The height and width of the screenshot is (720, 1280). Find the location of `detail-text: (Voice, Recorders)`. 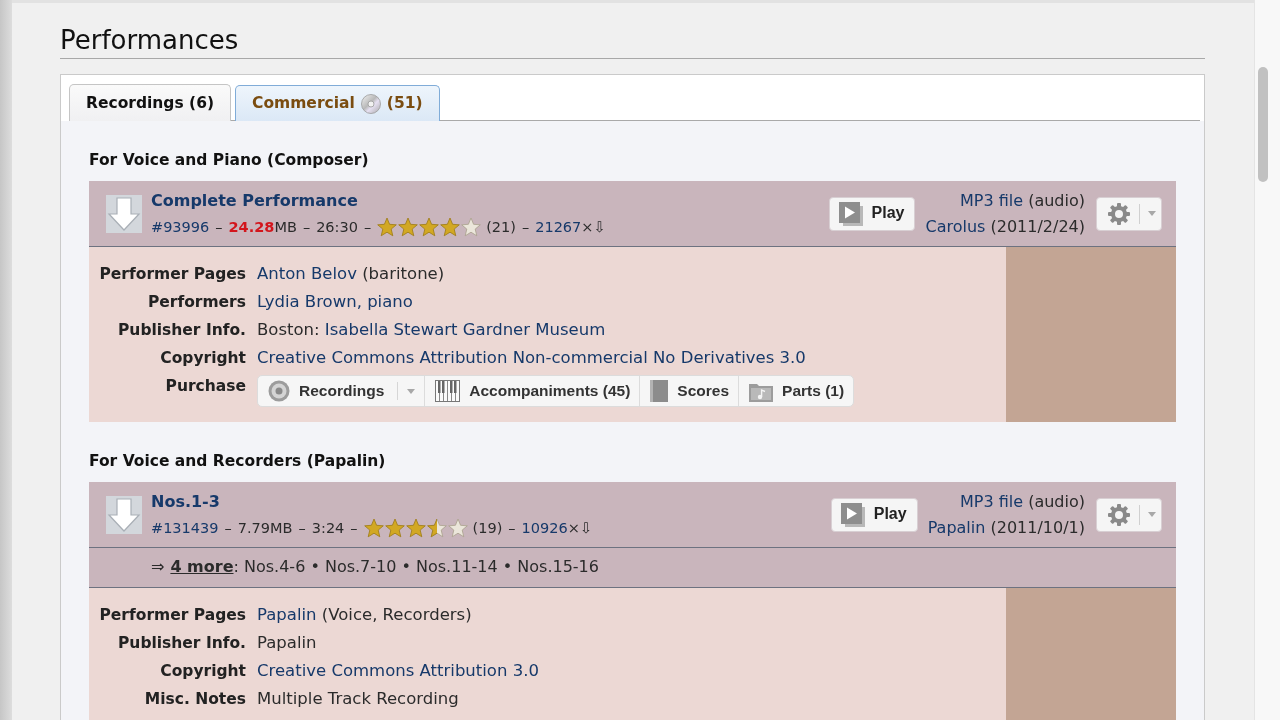

detail-text: (Voice, Recorders) is located at coordinates (396, 614).